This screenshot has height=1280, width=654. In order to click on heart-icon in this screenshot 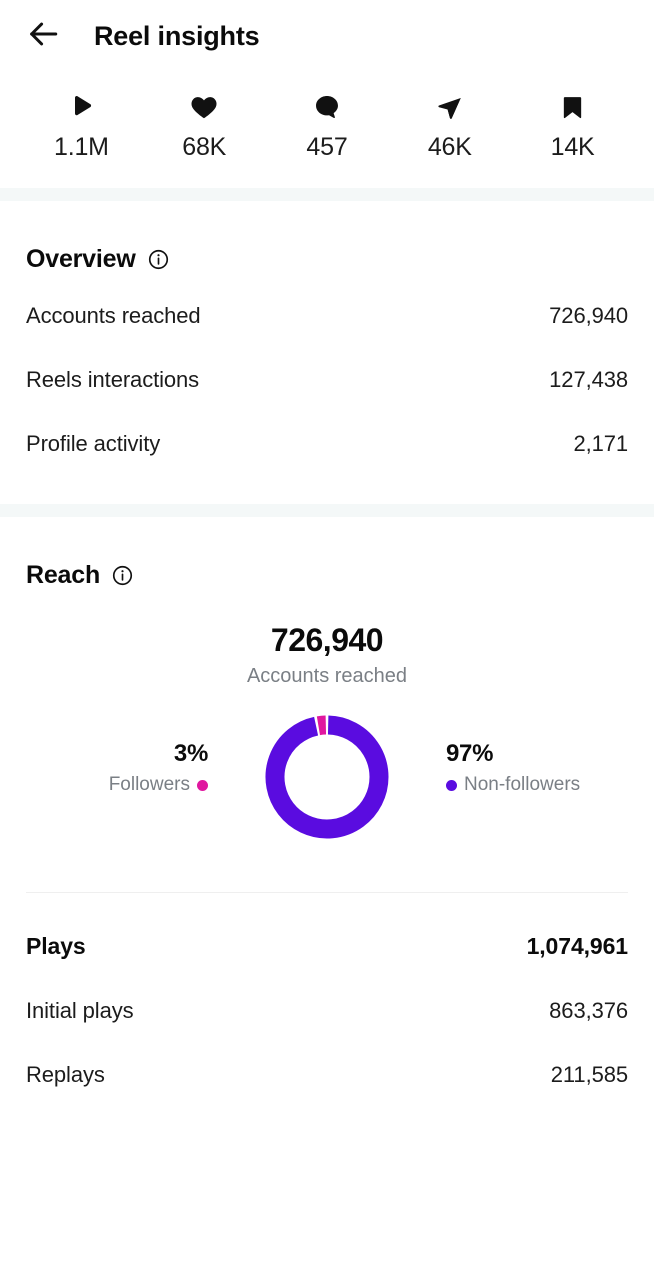, I will do `click(204, 107)`.